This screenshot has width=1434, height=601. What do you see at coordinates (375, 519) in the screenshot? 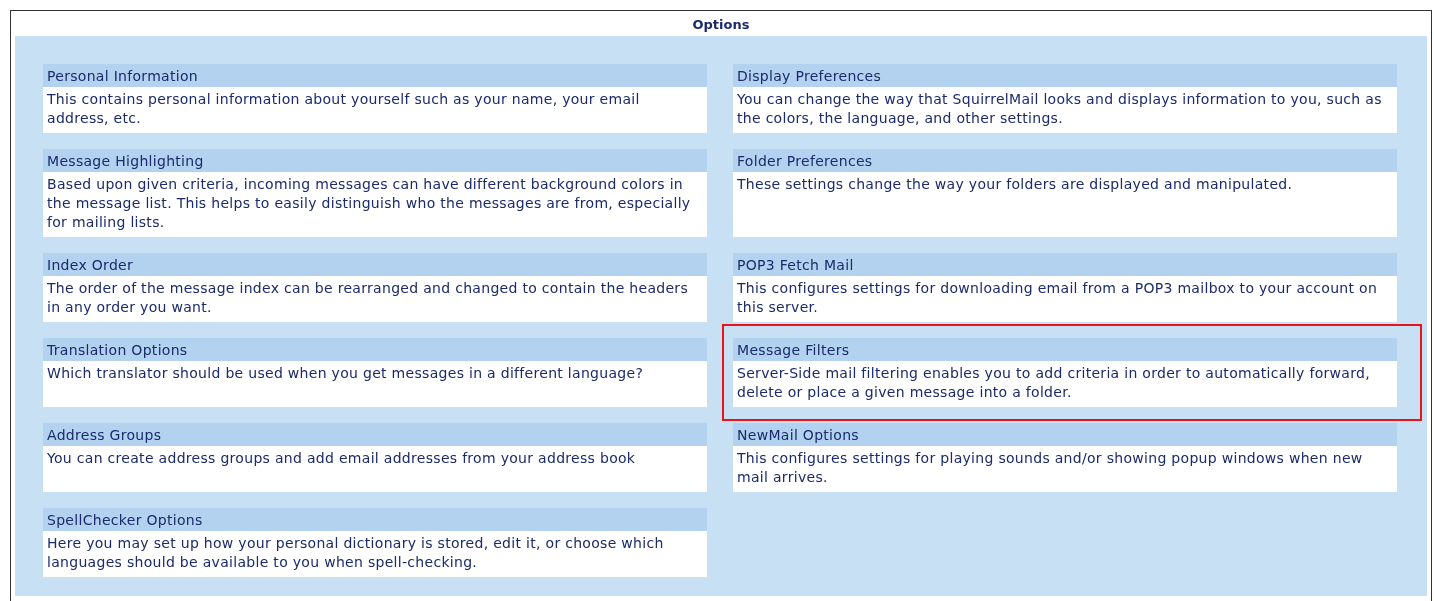
I see `option-link: SpellChecker Options` at bounding box center [375, 519].